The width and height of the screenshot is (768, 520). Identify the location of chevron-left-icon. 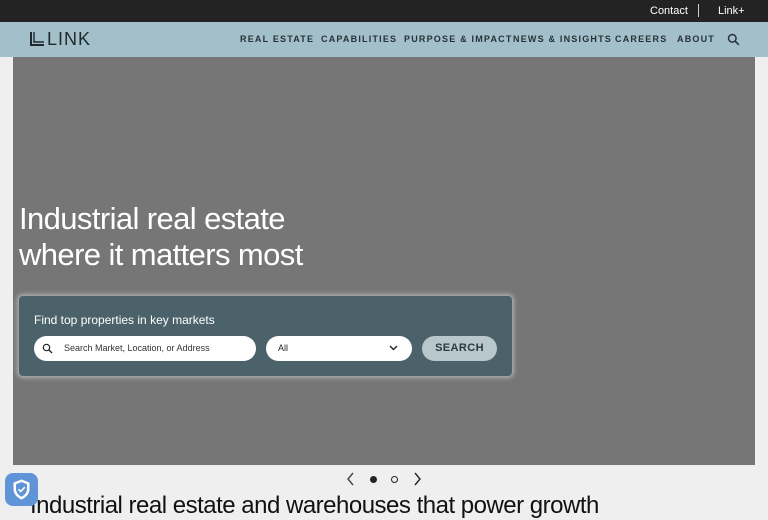
(351, 479).